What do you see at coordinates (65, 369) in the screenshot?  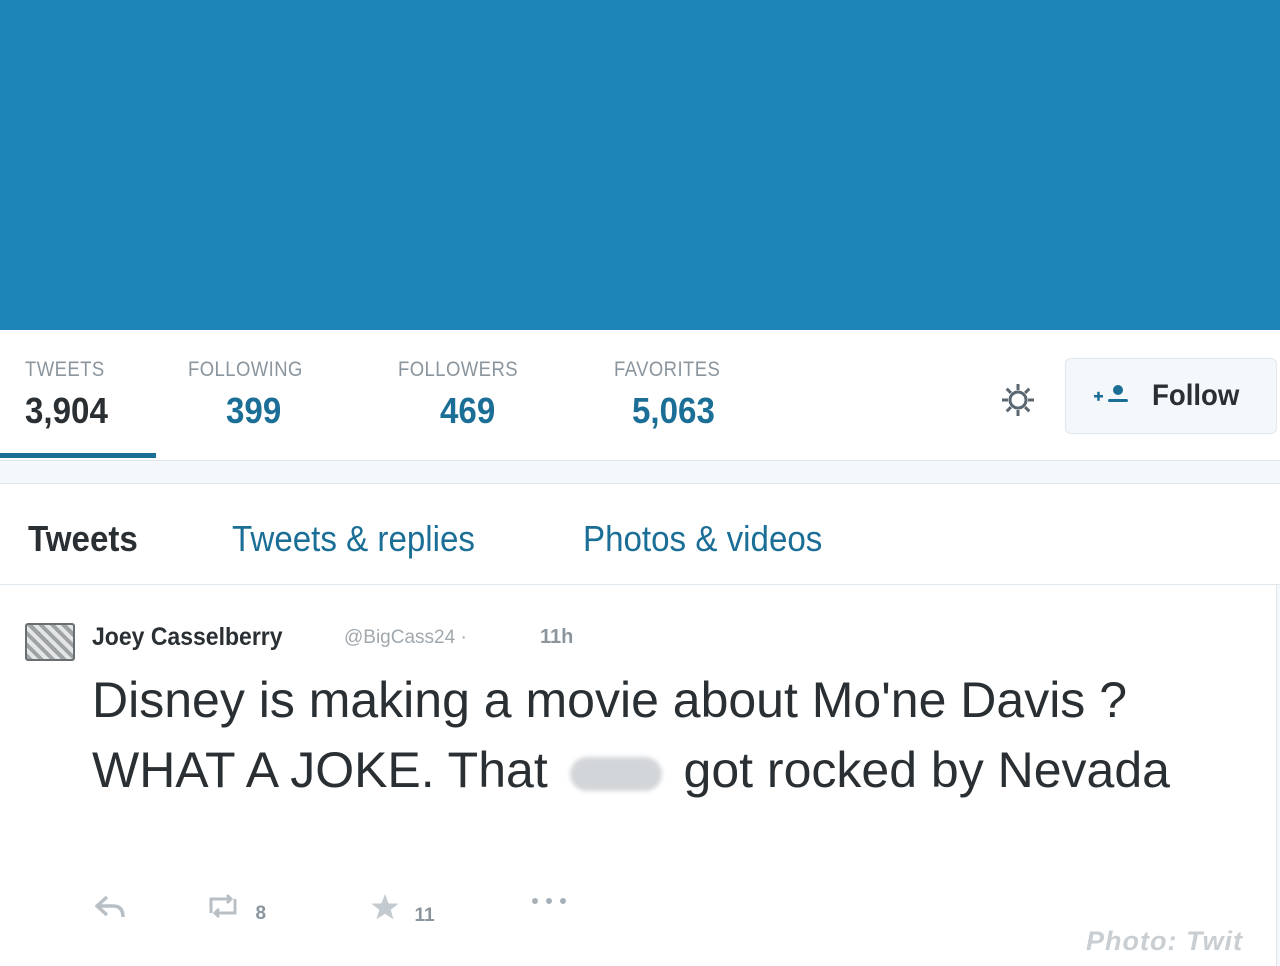 I see `stat-tweets-label: TWEETS` at bounding box center [65, 369].